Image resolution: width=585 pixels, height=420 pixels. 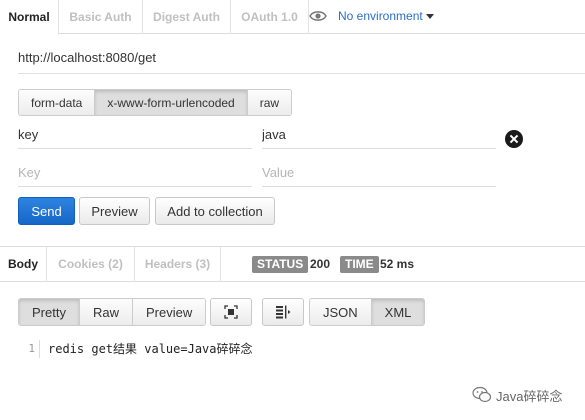 I want to click on body-type-form-data: form-data, so click(x=57, y=102).